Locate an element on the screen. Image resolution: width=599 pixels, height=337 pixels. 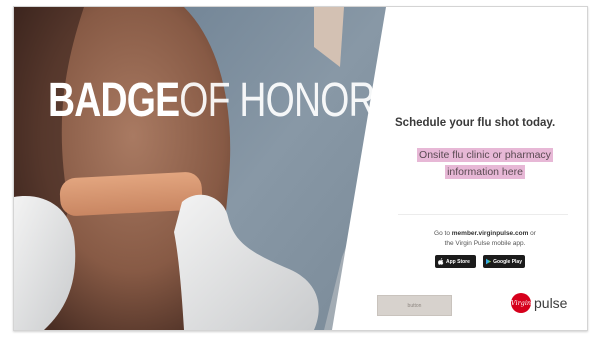
headline-bold: BADGE is located at coordinates (114, 100).